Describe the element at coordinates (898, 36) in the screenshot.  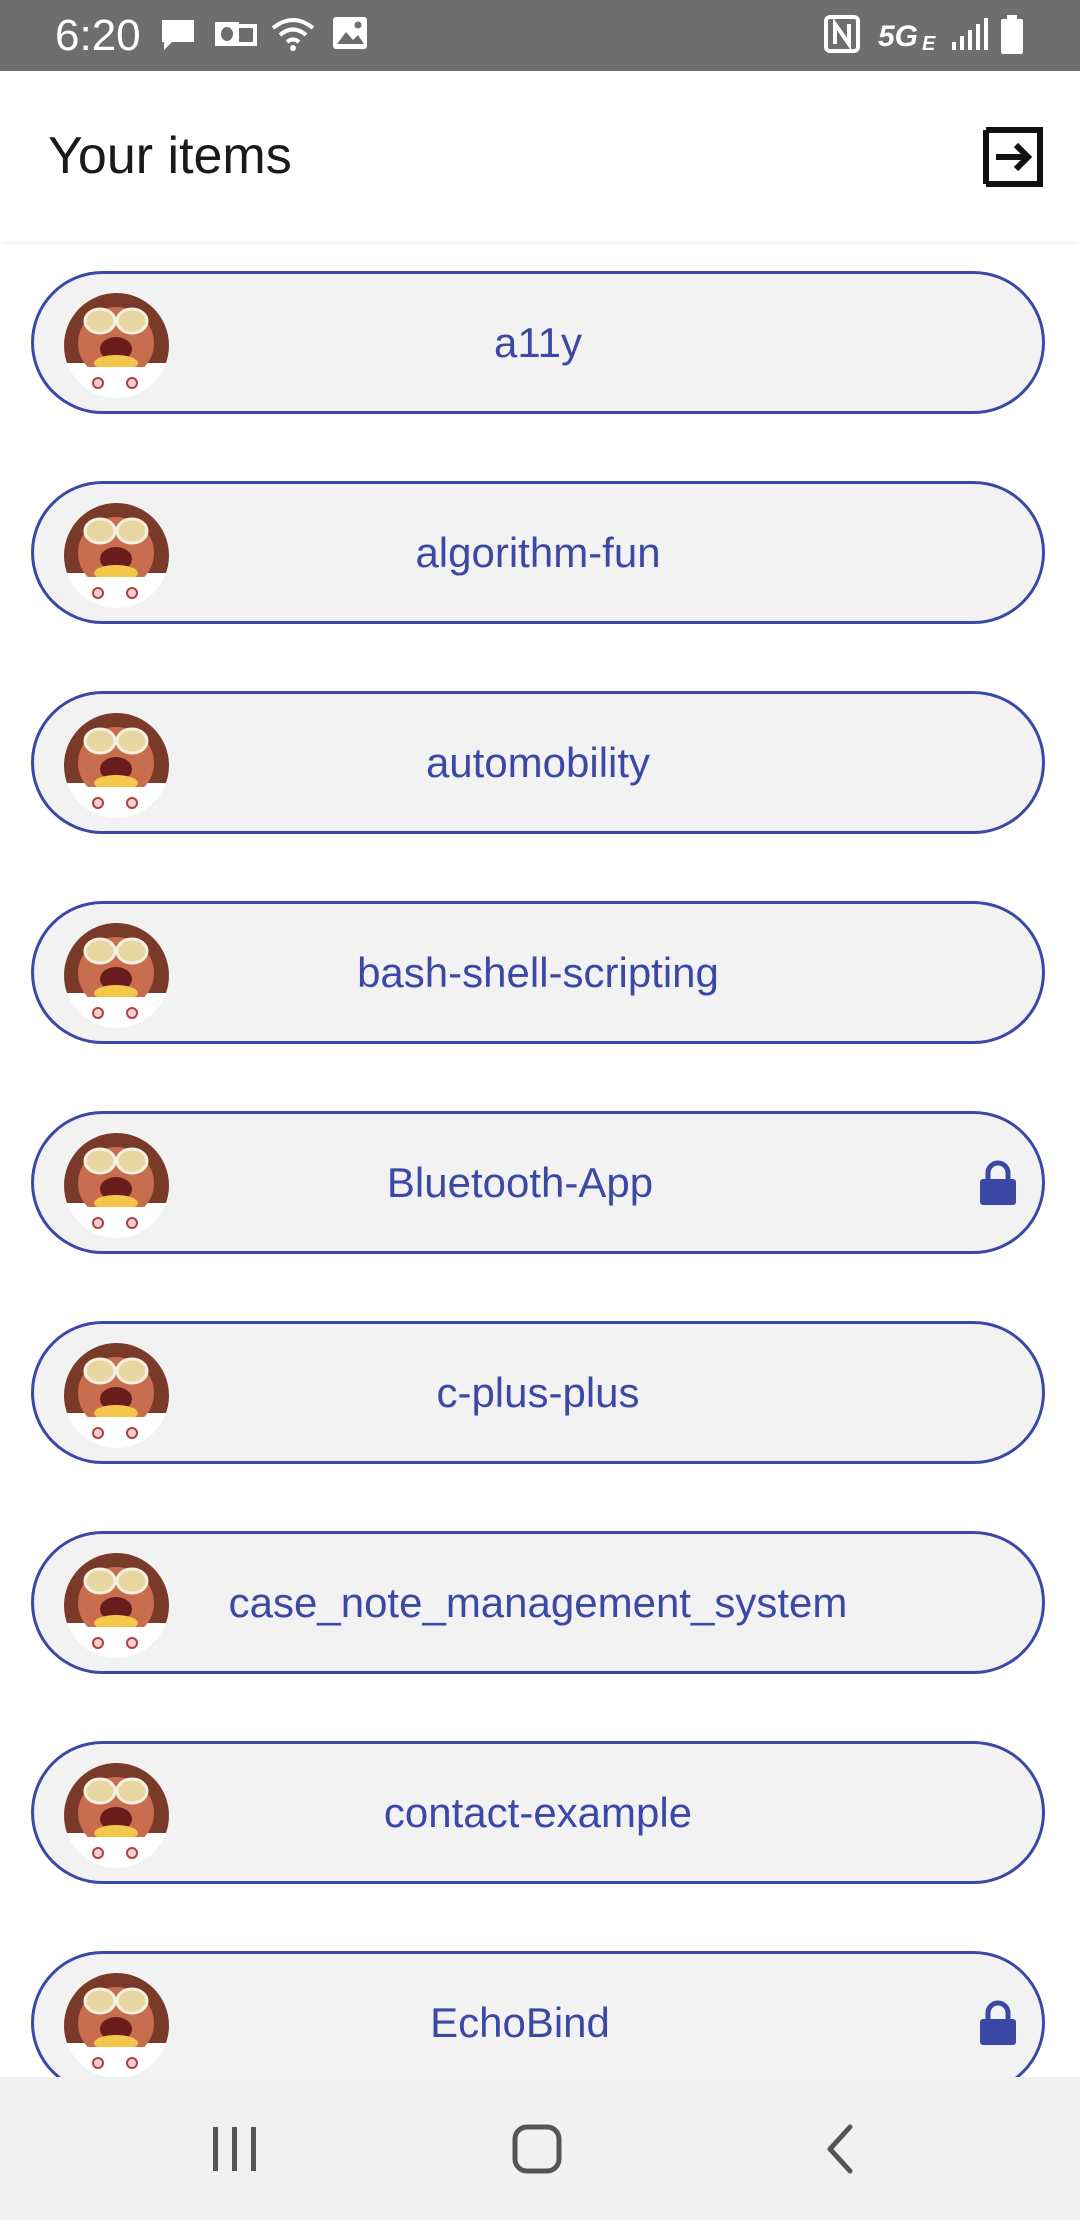
I see `svg-text: 5G` at that location.